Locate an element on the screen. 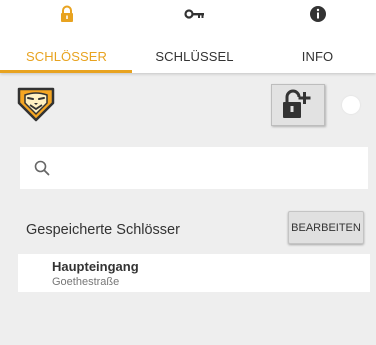 Image resolution: width=376 pixels, height=345 pixels. lock-icon is located at coordinates (66, 13).